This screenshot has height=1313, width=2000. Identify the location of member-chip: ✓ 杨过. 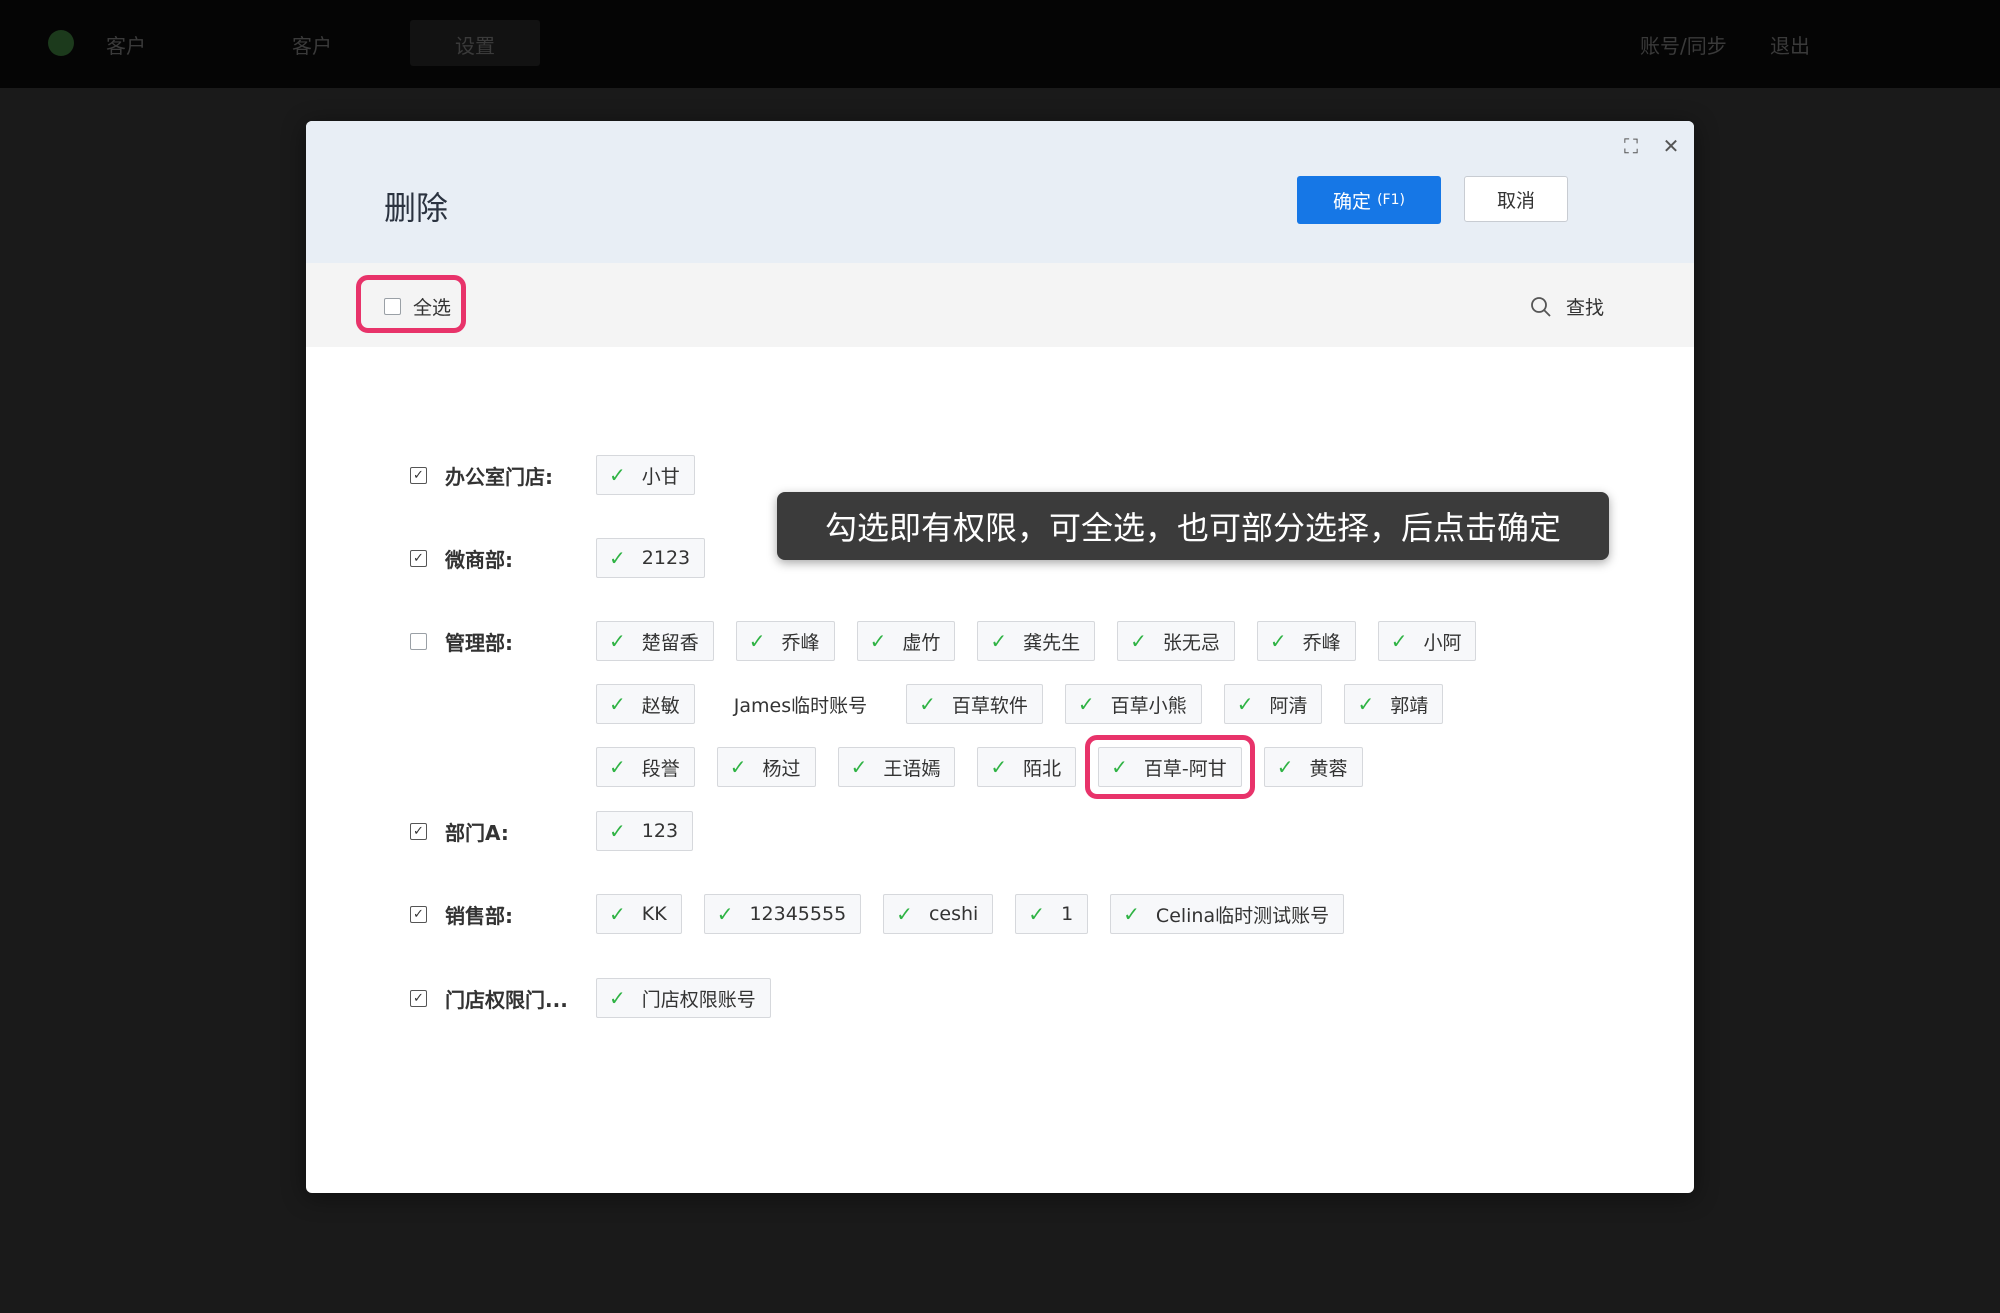
(766, 767).